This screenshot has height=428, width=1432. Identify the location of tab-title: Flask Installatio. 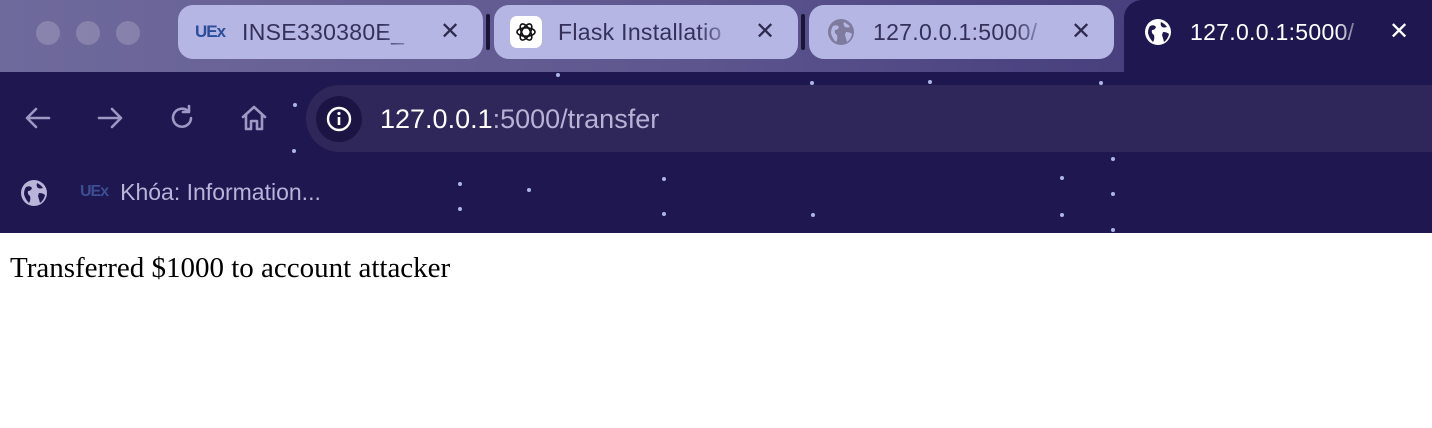
(648, 32).